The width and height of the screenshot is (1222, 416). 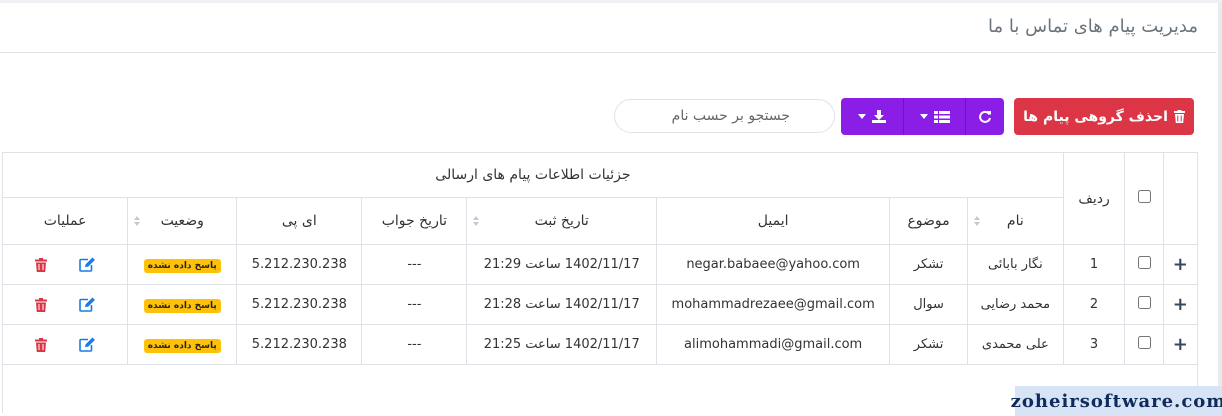 I want to click on column-header-actions: عملیات, so click(x=65, y=221).